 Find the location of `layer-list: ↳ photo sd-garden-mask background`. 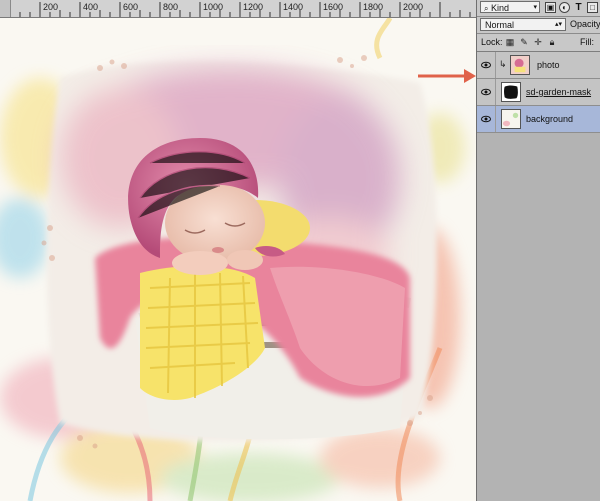

layer-list: ↳ photo sd-garden-mask background is located at coordinates (538, 92).